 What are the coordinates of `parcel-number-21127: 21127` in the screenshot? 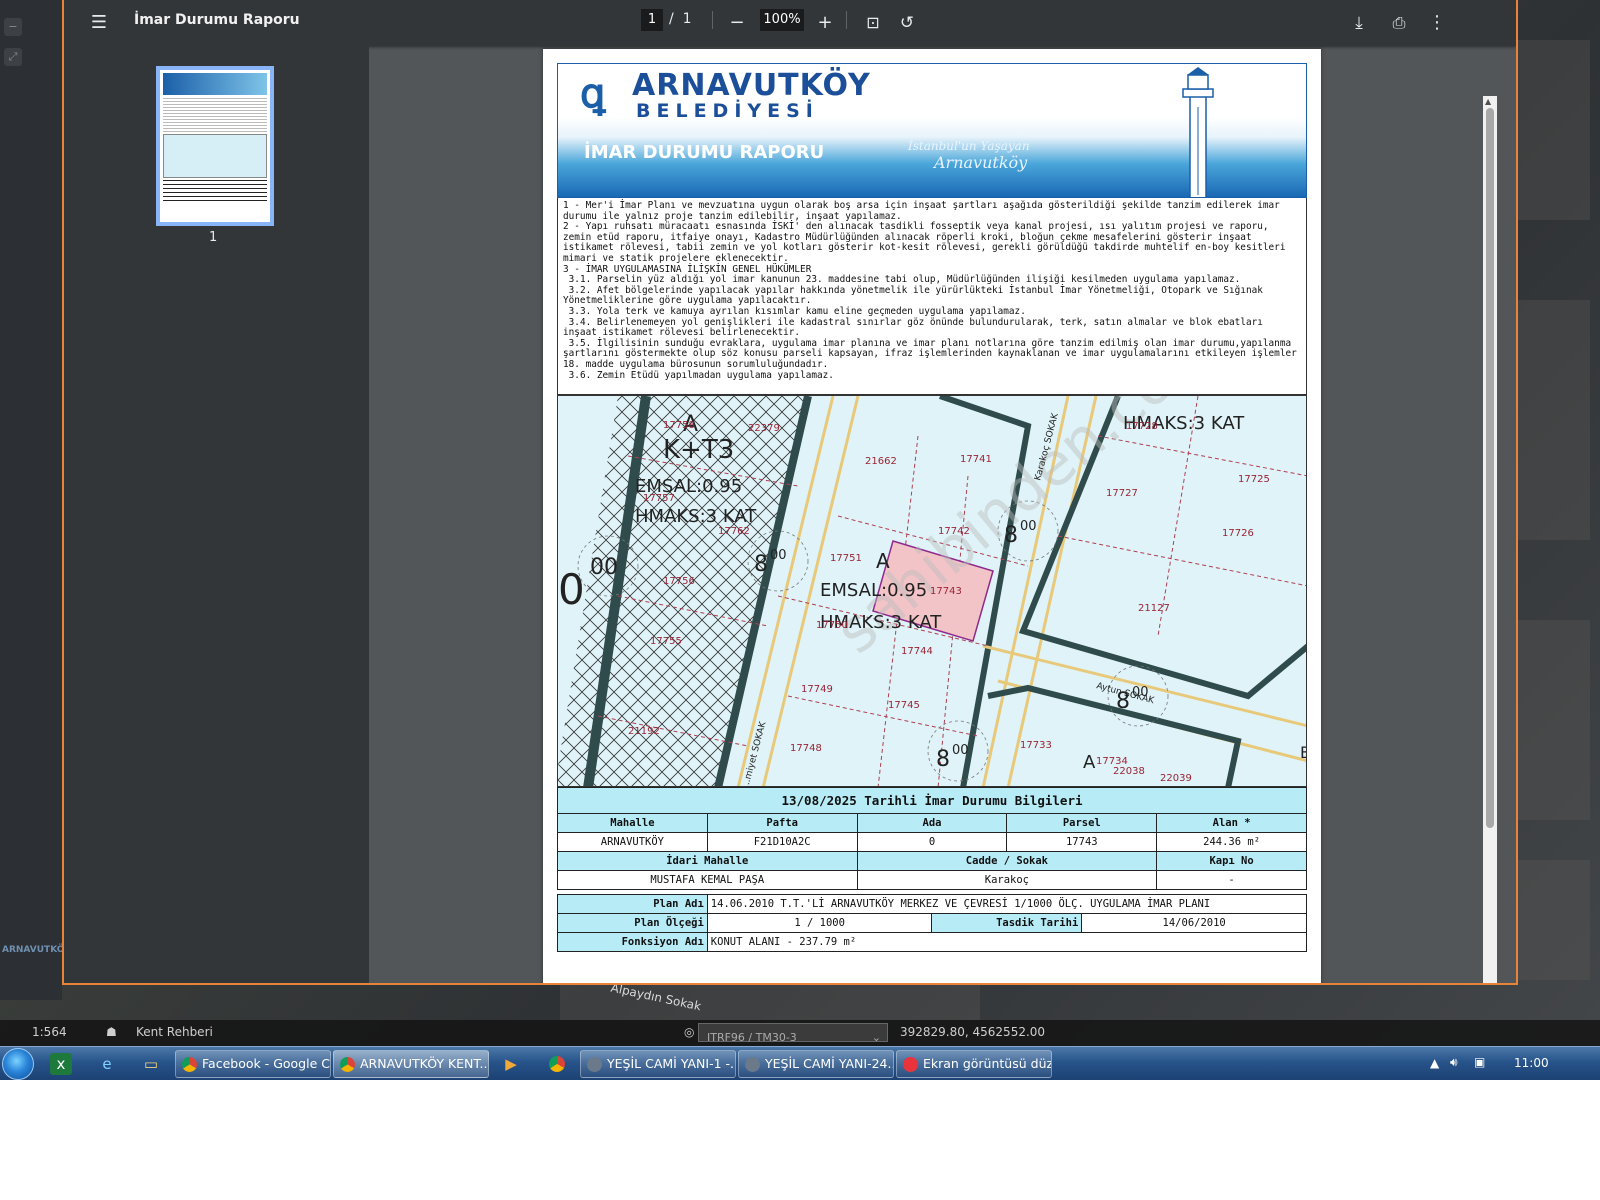 It's located at (1154, 608).